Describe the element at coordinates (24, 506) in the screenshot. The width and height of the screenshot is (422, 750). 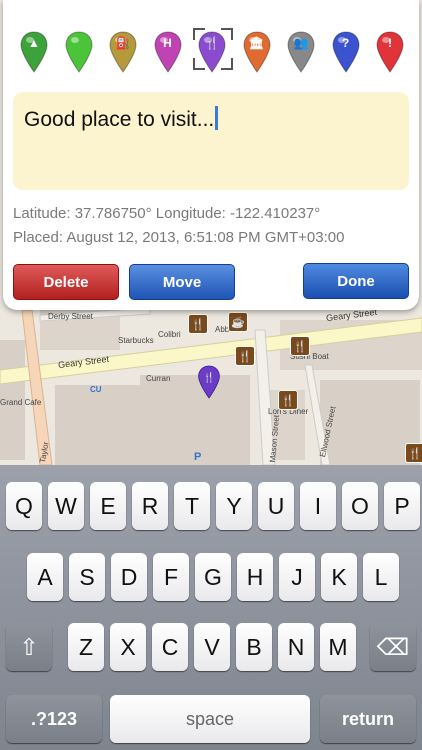
I see `key-q: Q` at that location.